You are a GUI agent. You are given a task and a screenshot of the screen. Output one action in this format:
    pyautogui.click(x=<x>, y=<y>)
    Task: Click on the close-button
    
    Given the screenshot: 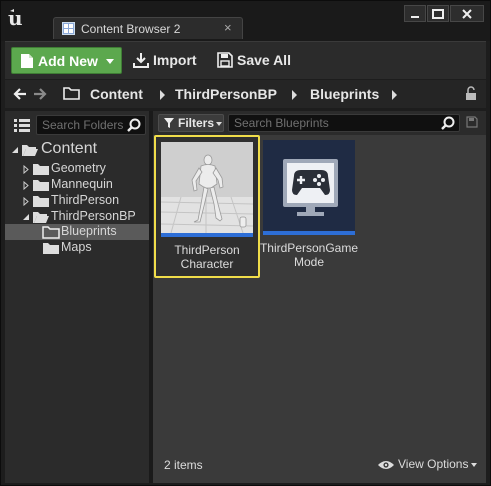 What is the action you would take?
    pyautogui.click(x=467, y=13)
    